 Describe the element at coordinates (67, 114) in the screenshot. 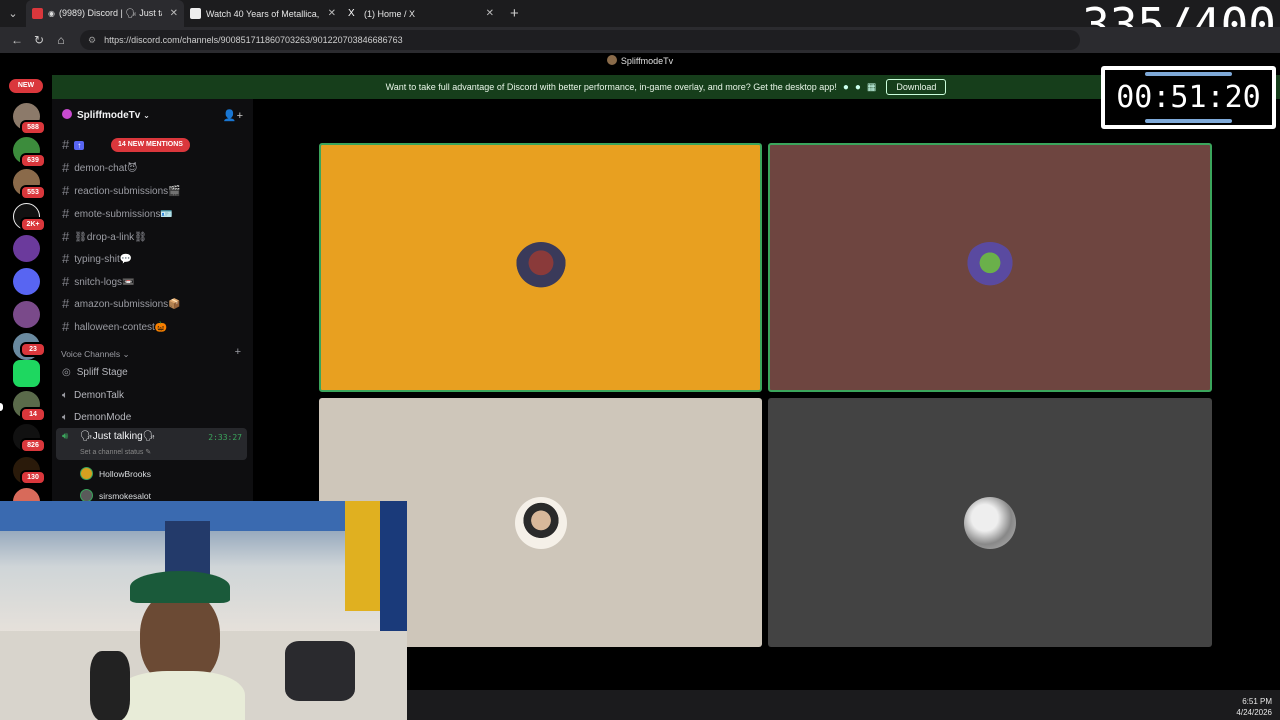

I see `guild-icon` at that location.